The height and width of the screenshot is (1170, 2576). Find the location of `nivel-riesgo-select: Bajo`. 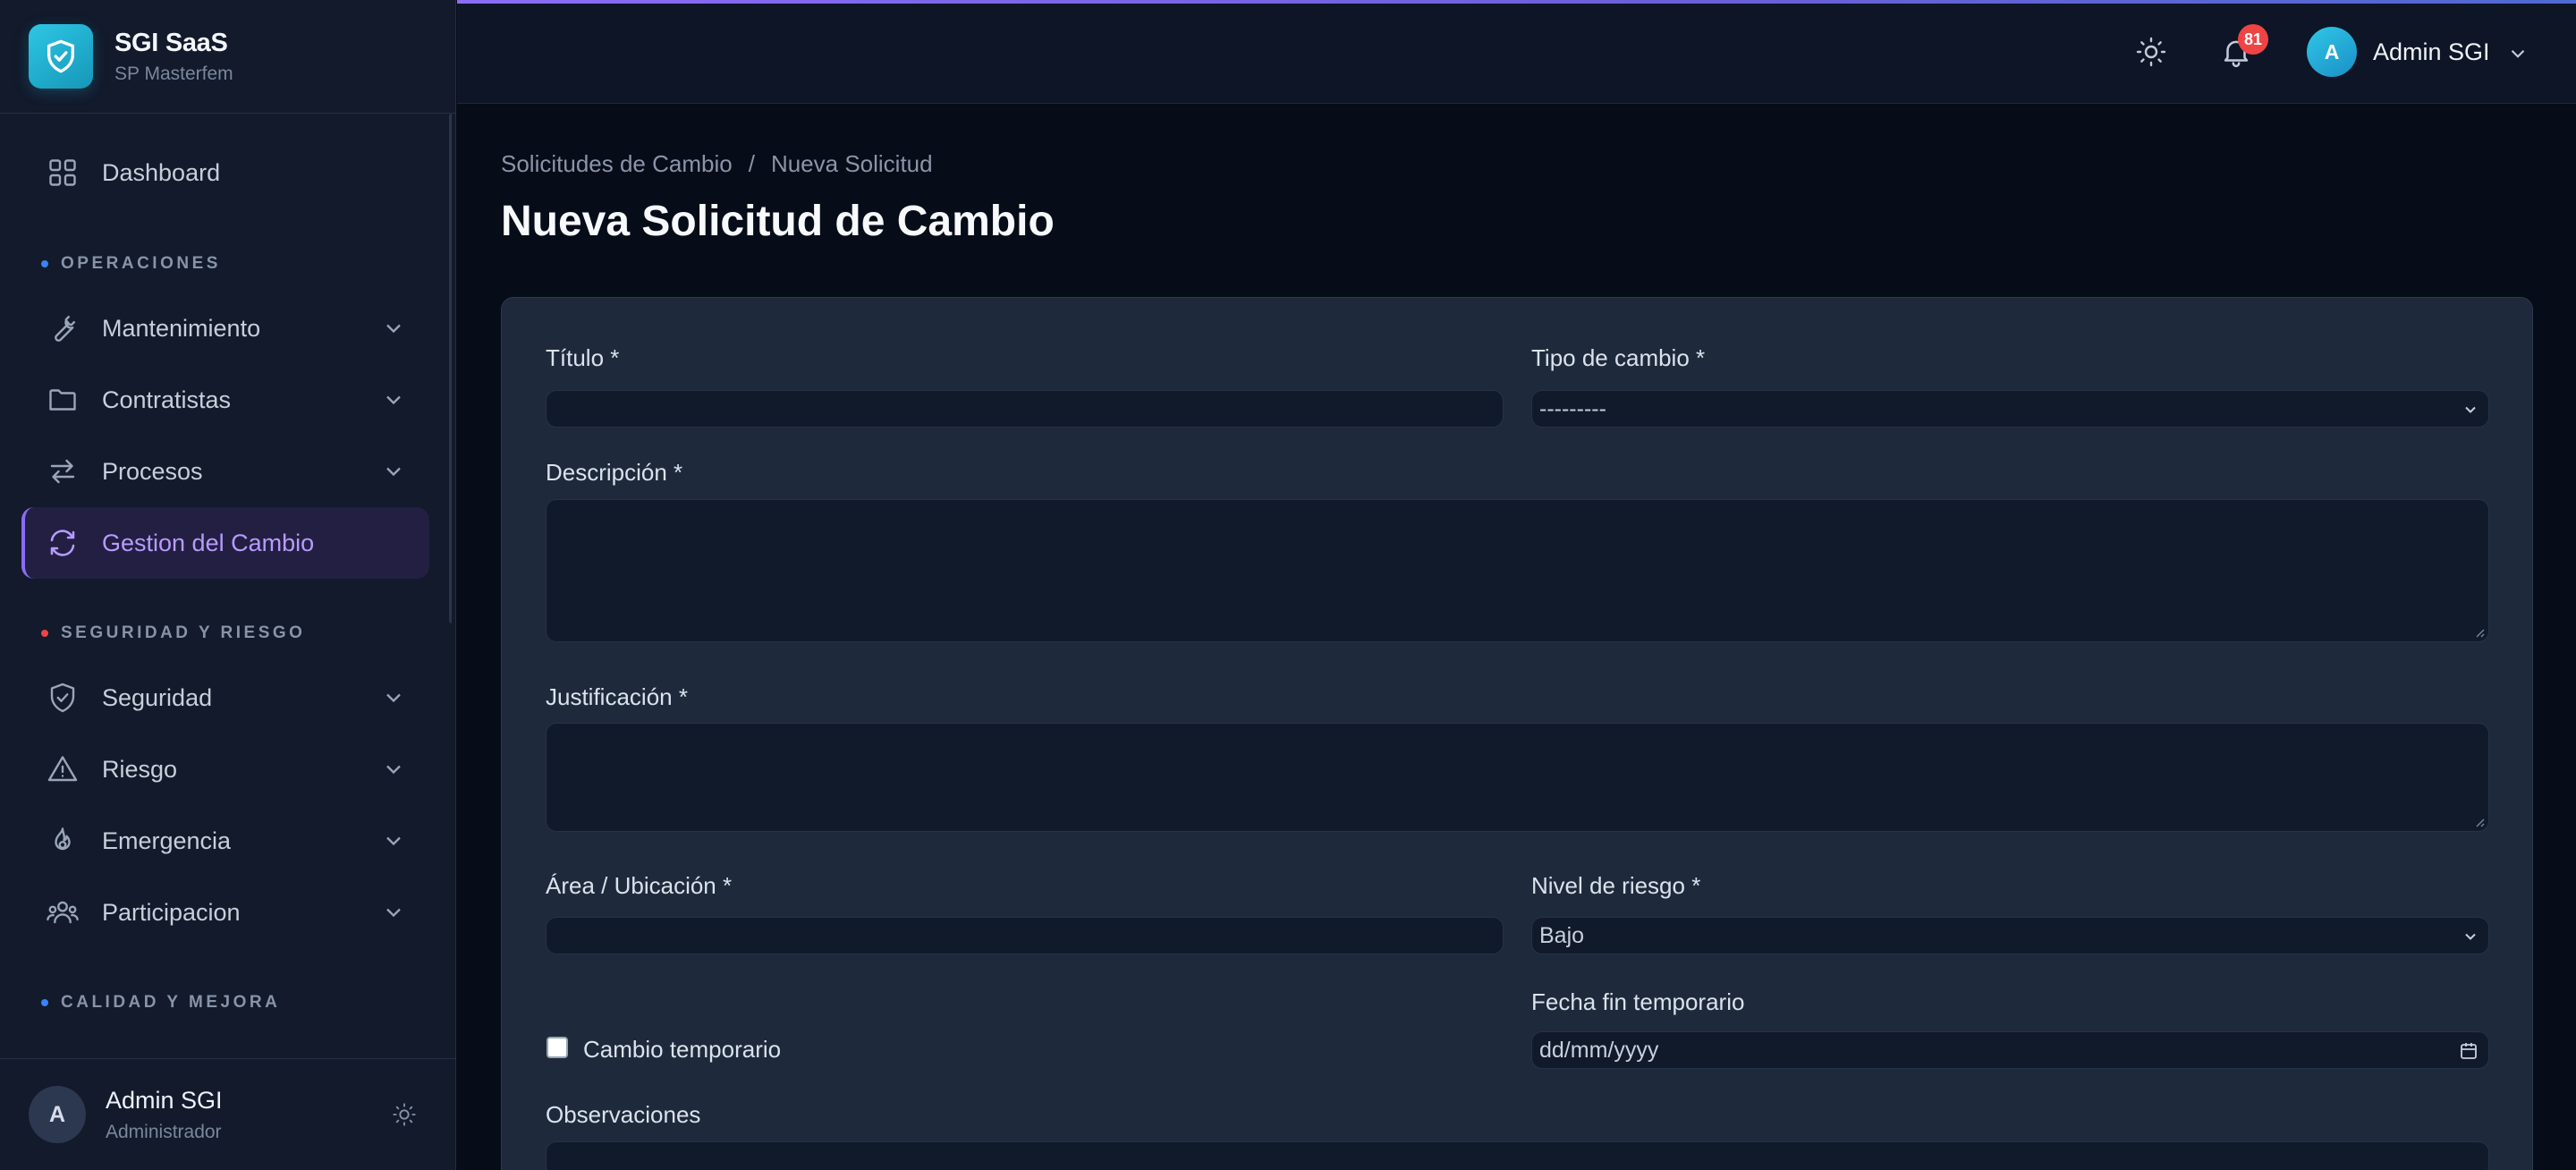

nivel-riesgo-select: Bajo is located at coordinates (2010, 935).